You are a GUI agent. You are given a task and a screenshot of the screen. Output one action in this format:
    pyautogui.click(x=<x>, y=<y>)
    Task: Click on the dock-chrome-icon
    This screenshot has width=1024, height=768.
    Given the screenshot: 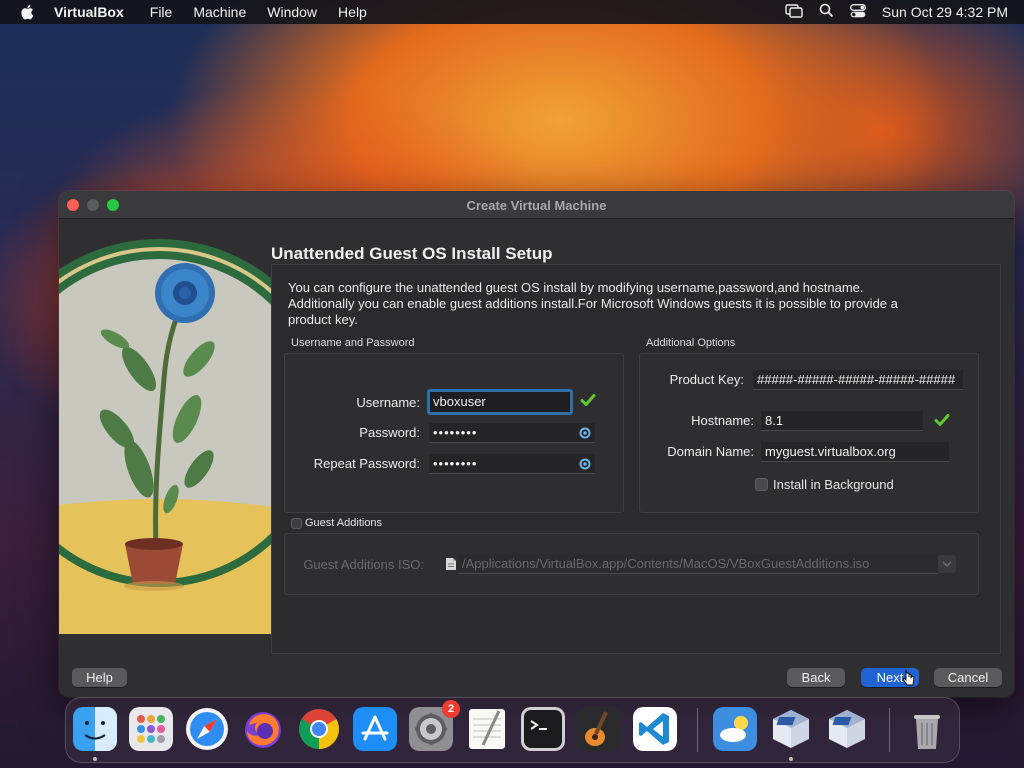 What is the action you would take?
    pyautogui.click(x=319, y=729)
    